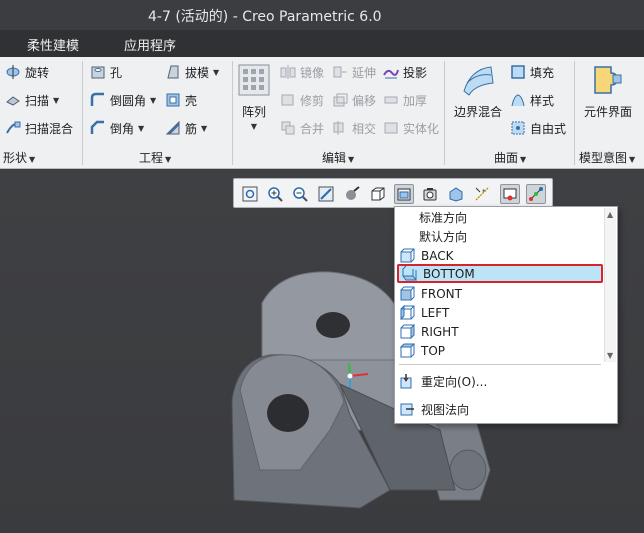 Image resolution: width=644 pixels, height=533 pixels. What do you see at coordinates (538, 128) in the screenshot?
I see `freestyle-button: 自由式` at bounding box center [538, 128].